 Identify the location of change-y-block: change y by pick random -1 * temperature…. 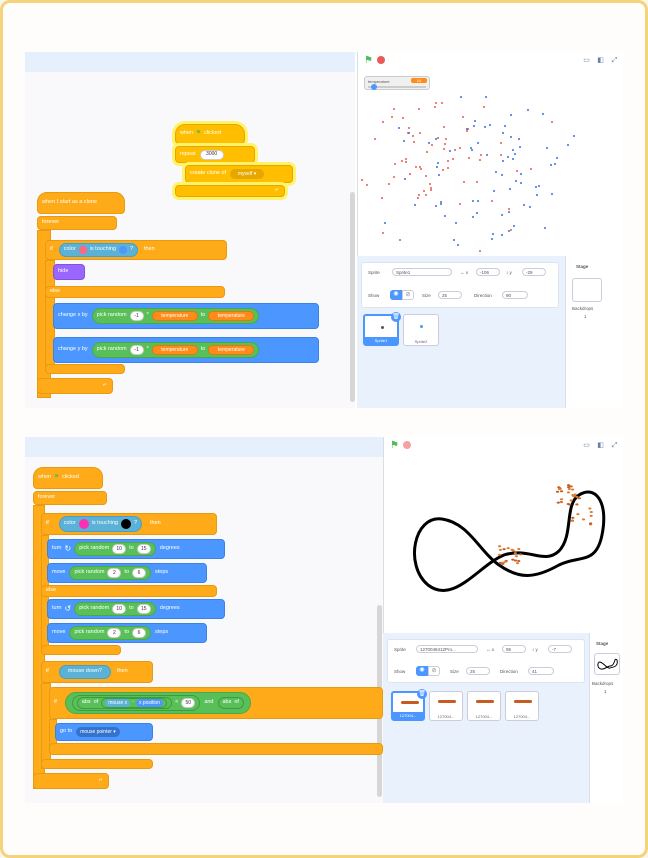
(186, 350).